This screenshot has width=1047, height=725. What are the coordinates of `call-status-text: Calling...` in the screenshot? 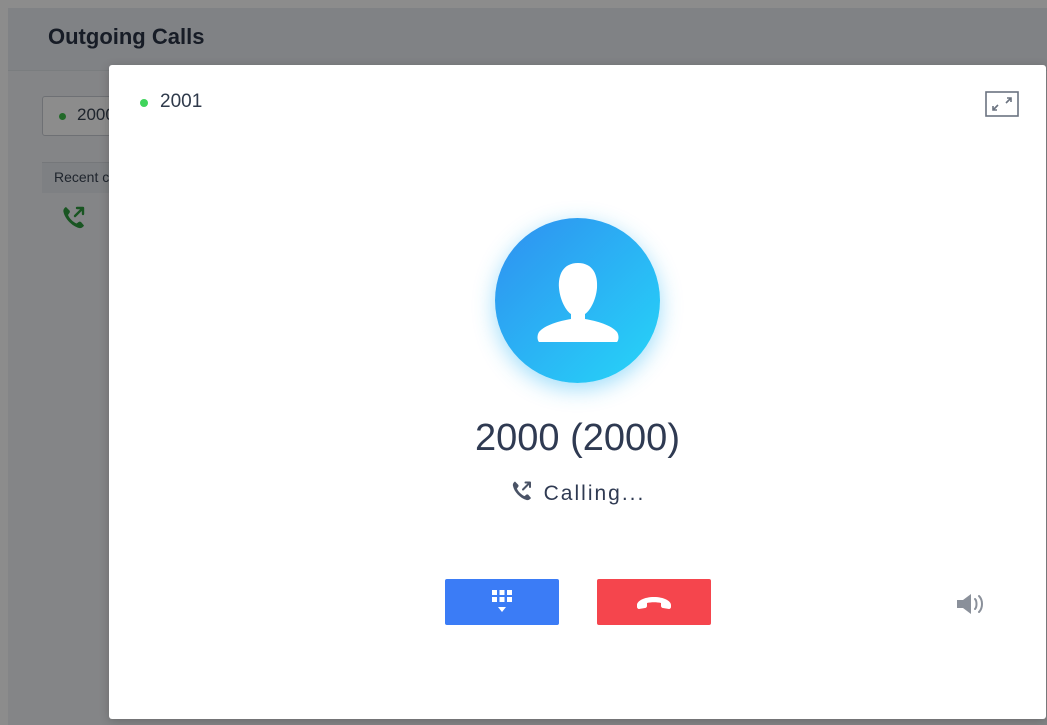 It's located at (594, 493).